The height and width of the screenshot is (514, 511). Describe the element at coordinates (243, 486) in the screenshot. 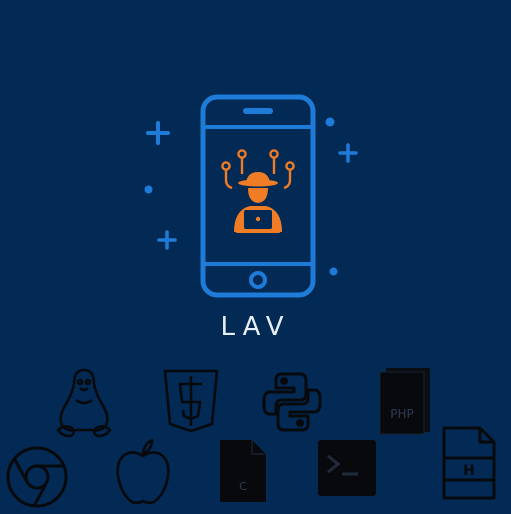

I see `c-label: C` at that location.